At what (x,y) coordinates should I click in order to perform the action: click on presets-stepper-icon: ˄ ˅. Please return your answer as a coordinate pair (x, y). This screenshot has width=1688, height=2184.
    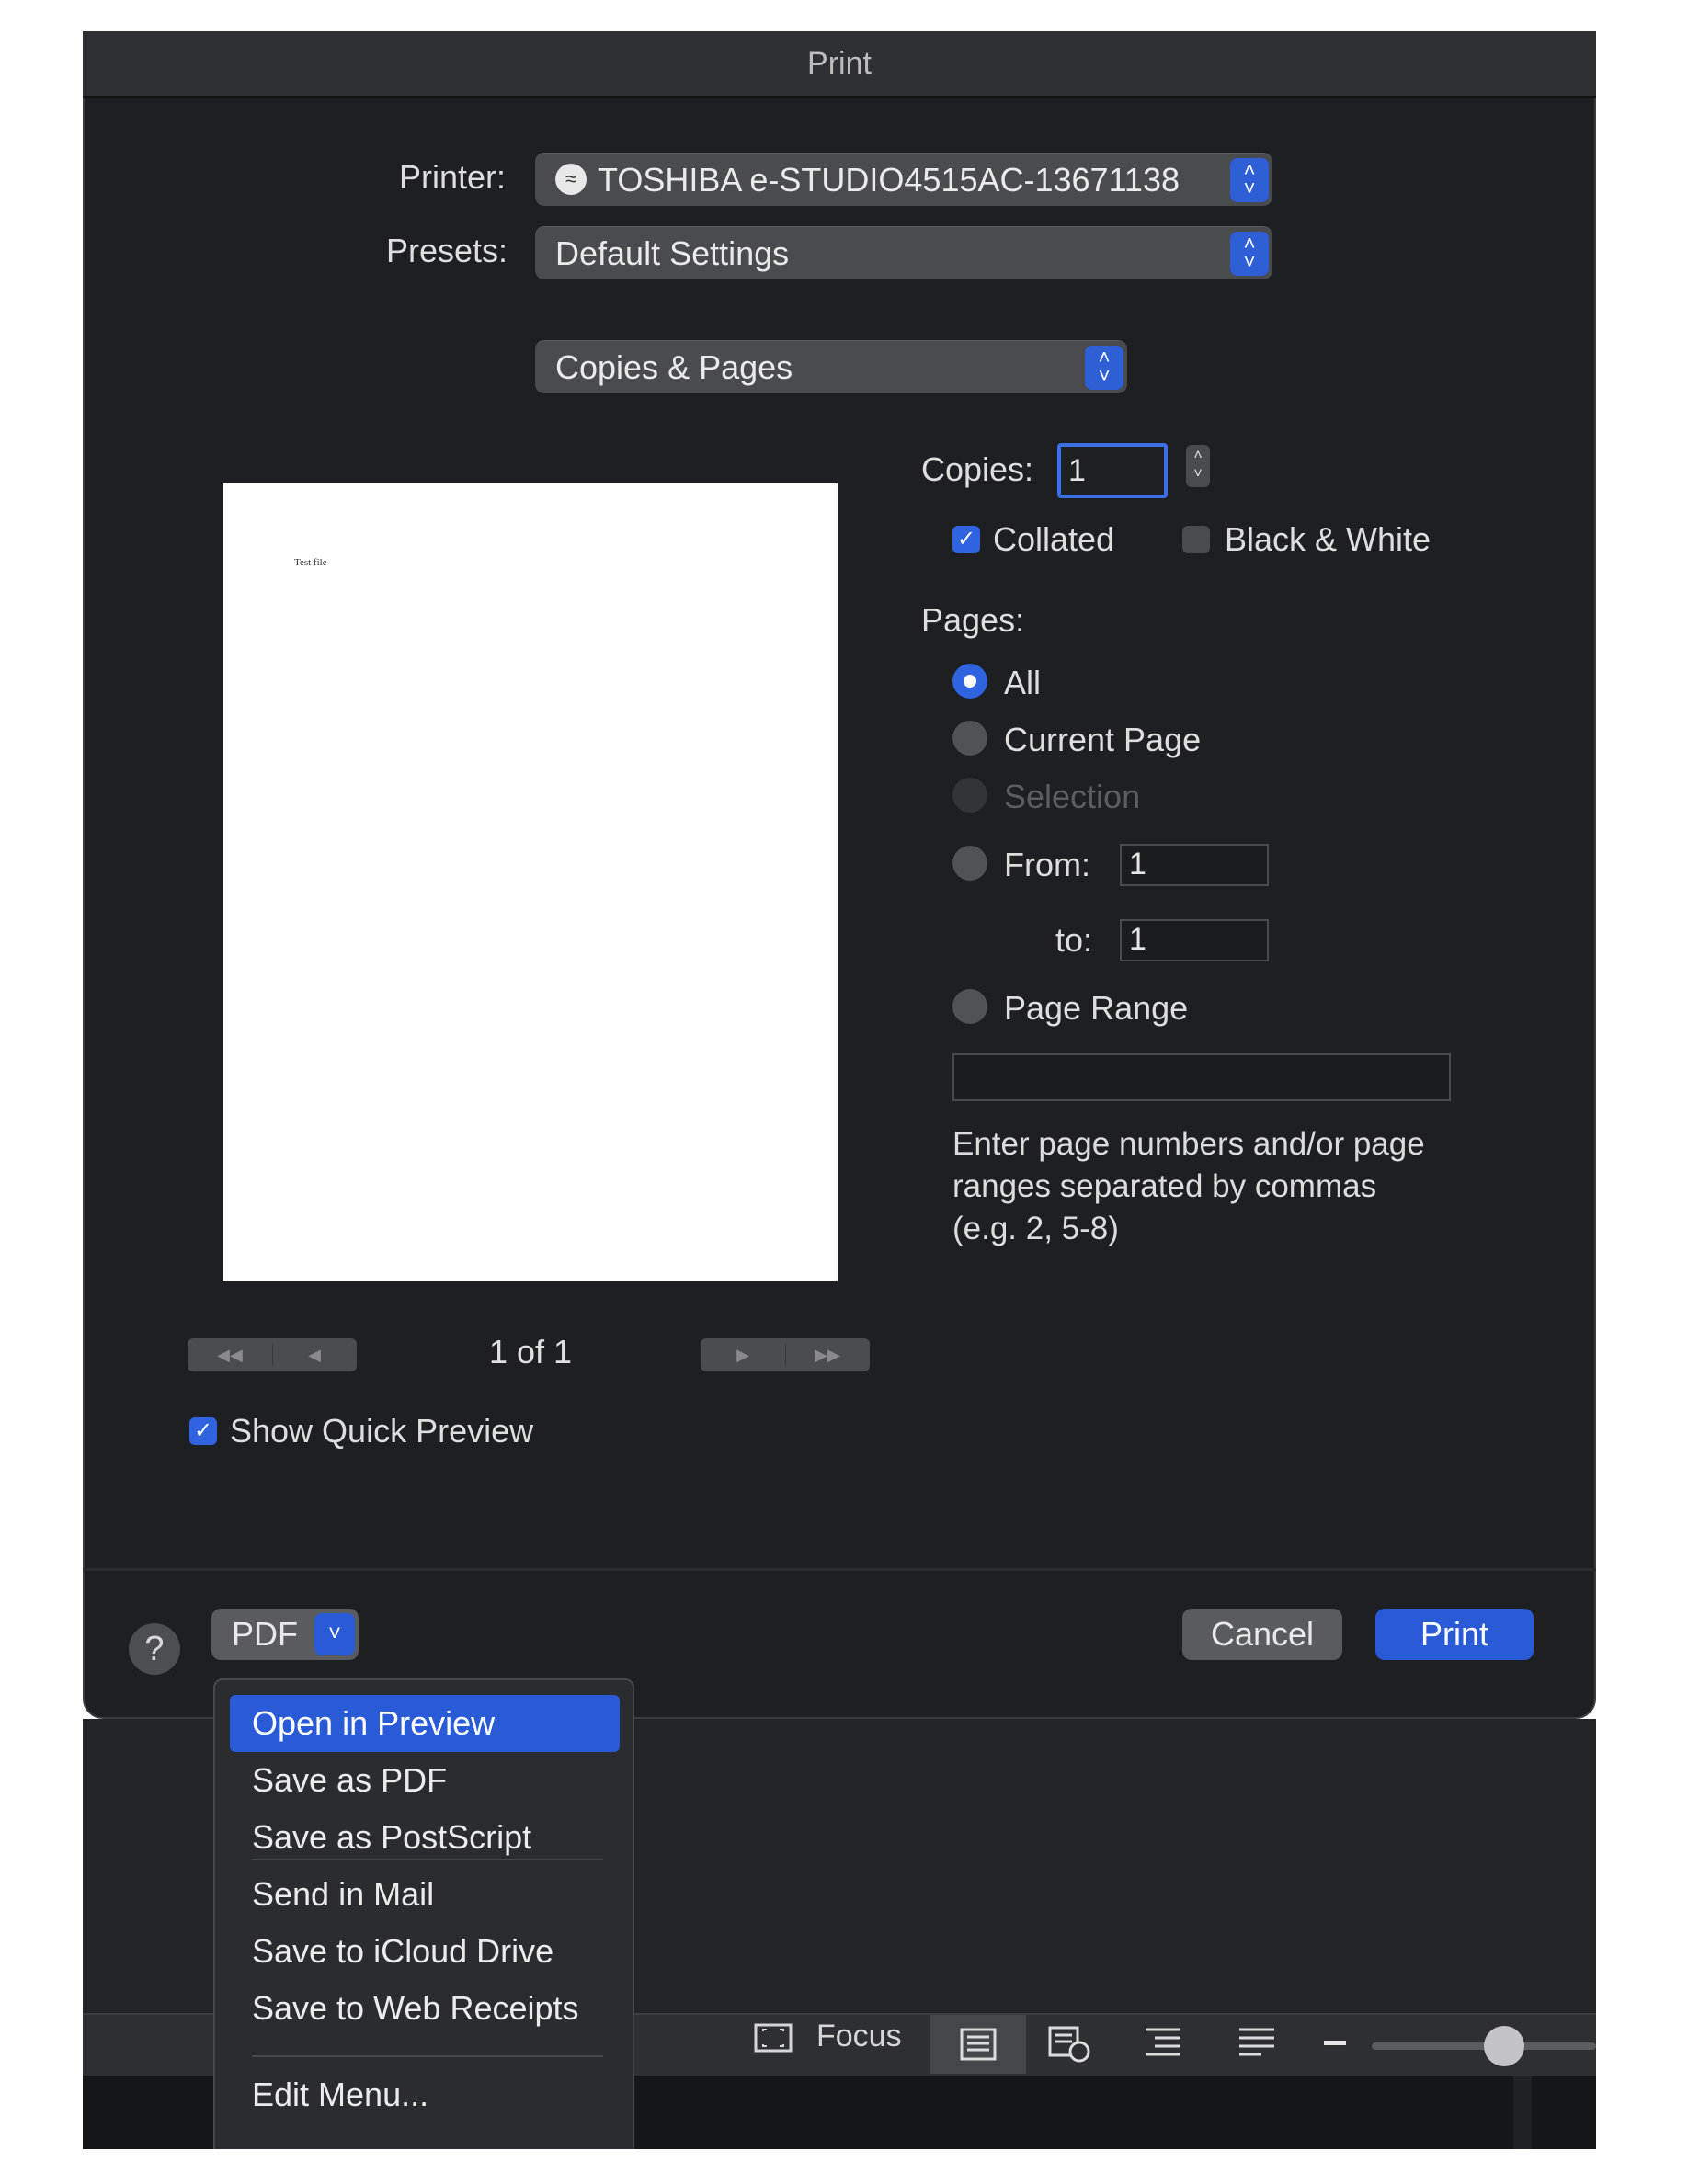
    Looking at the image, I should click on (1250, 254).